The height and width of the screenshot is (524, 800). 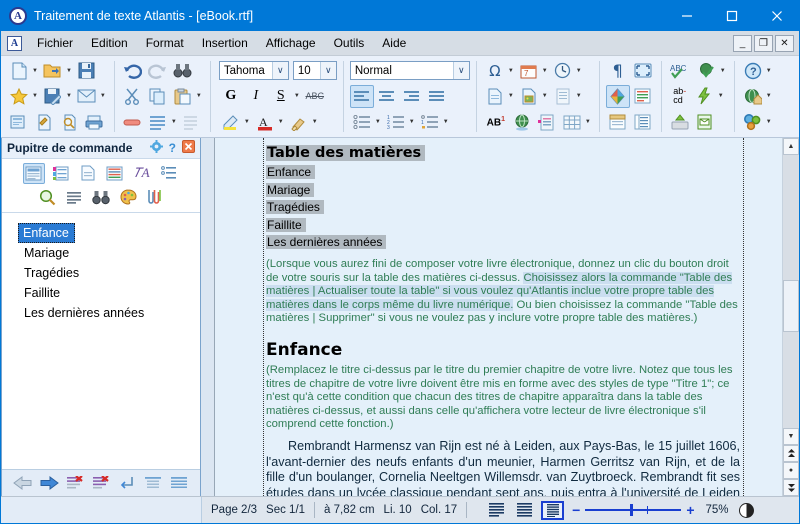 I want to click on menu-format: Format, so click(x=165, y=43).